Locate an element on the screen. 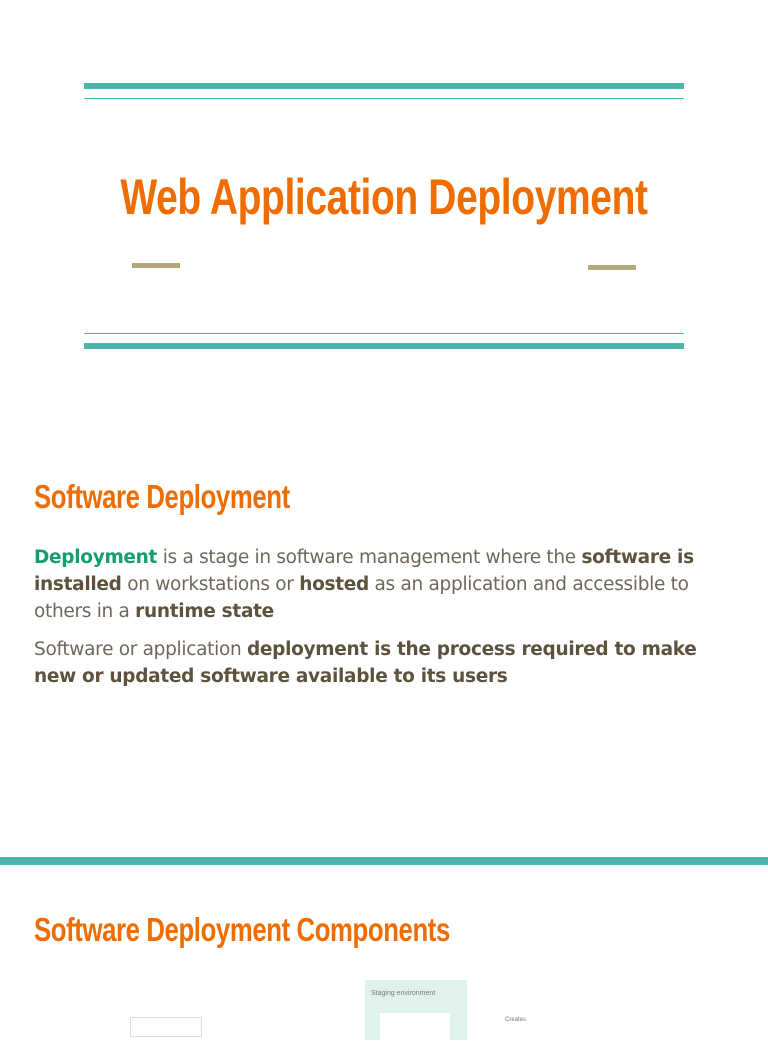  staging-inner-box is located at coordinates (415, 1028).